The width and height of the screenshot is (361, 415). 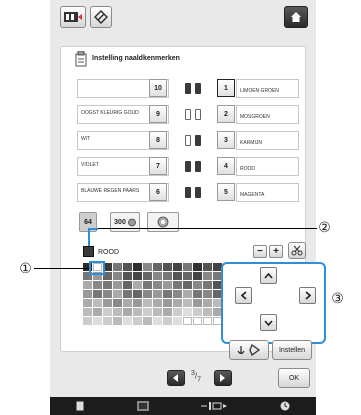 What do you see at coordinates (214, 406) in the screenshot?
I see `presser-foot-icon` at bounding box center [214, 406].